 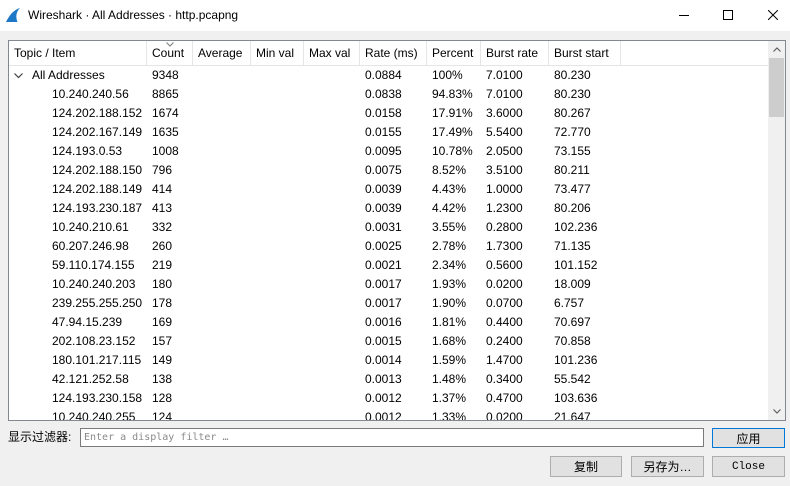 I want to click on column-header-label: Rate (ms), so click(x=391, y=53).